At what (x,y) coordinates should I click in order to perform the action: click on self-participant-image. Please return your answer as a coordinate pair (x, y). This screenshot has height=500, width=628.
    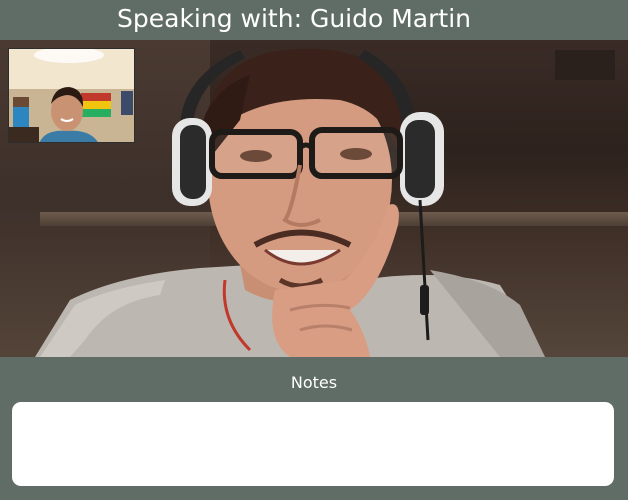
    Looking at the image, I should click on (71, 95).